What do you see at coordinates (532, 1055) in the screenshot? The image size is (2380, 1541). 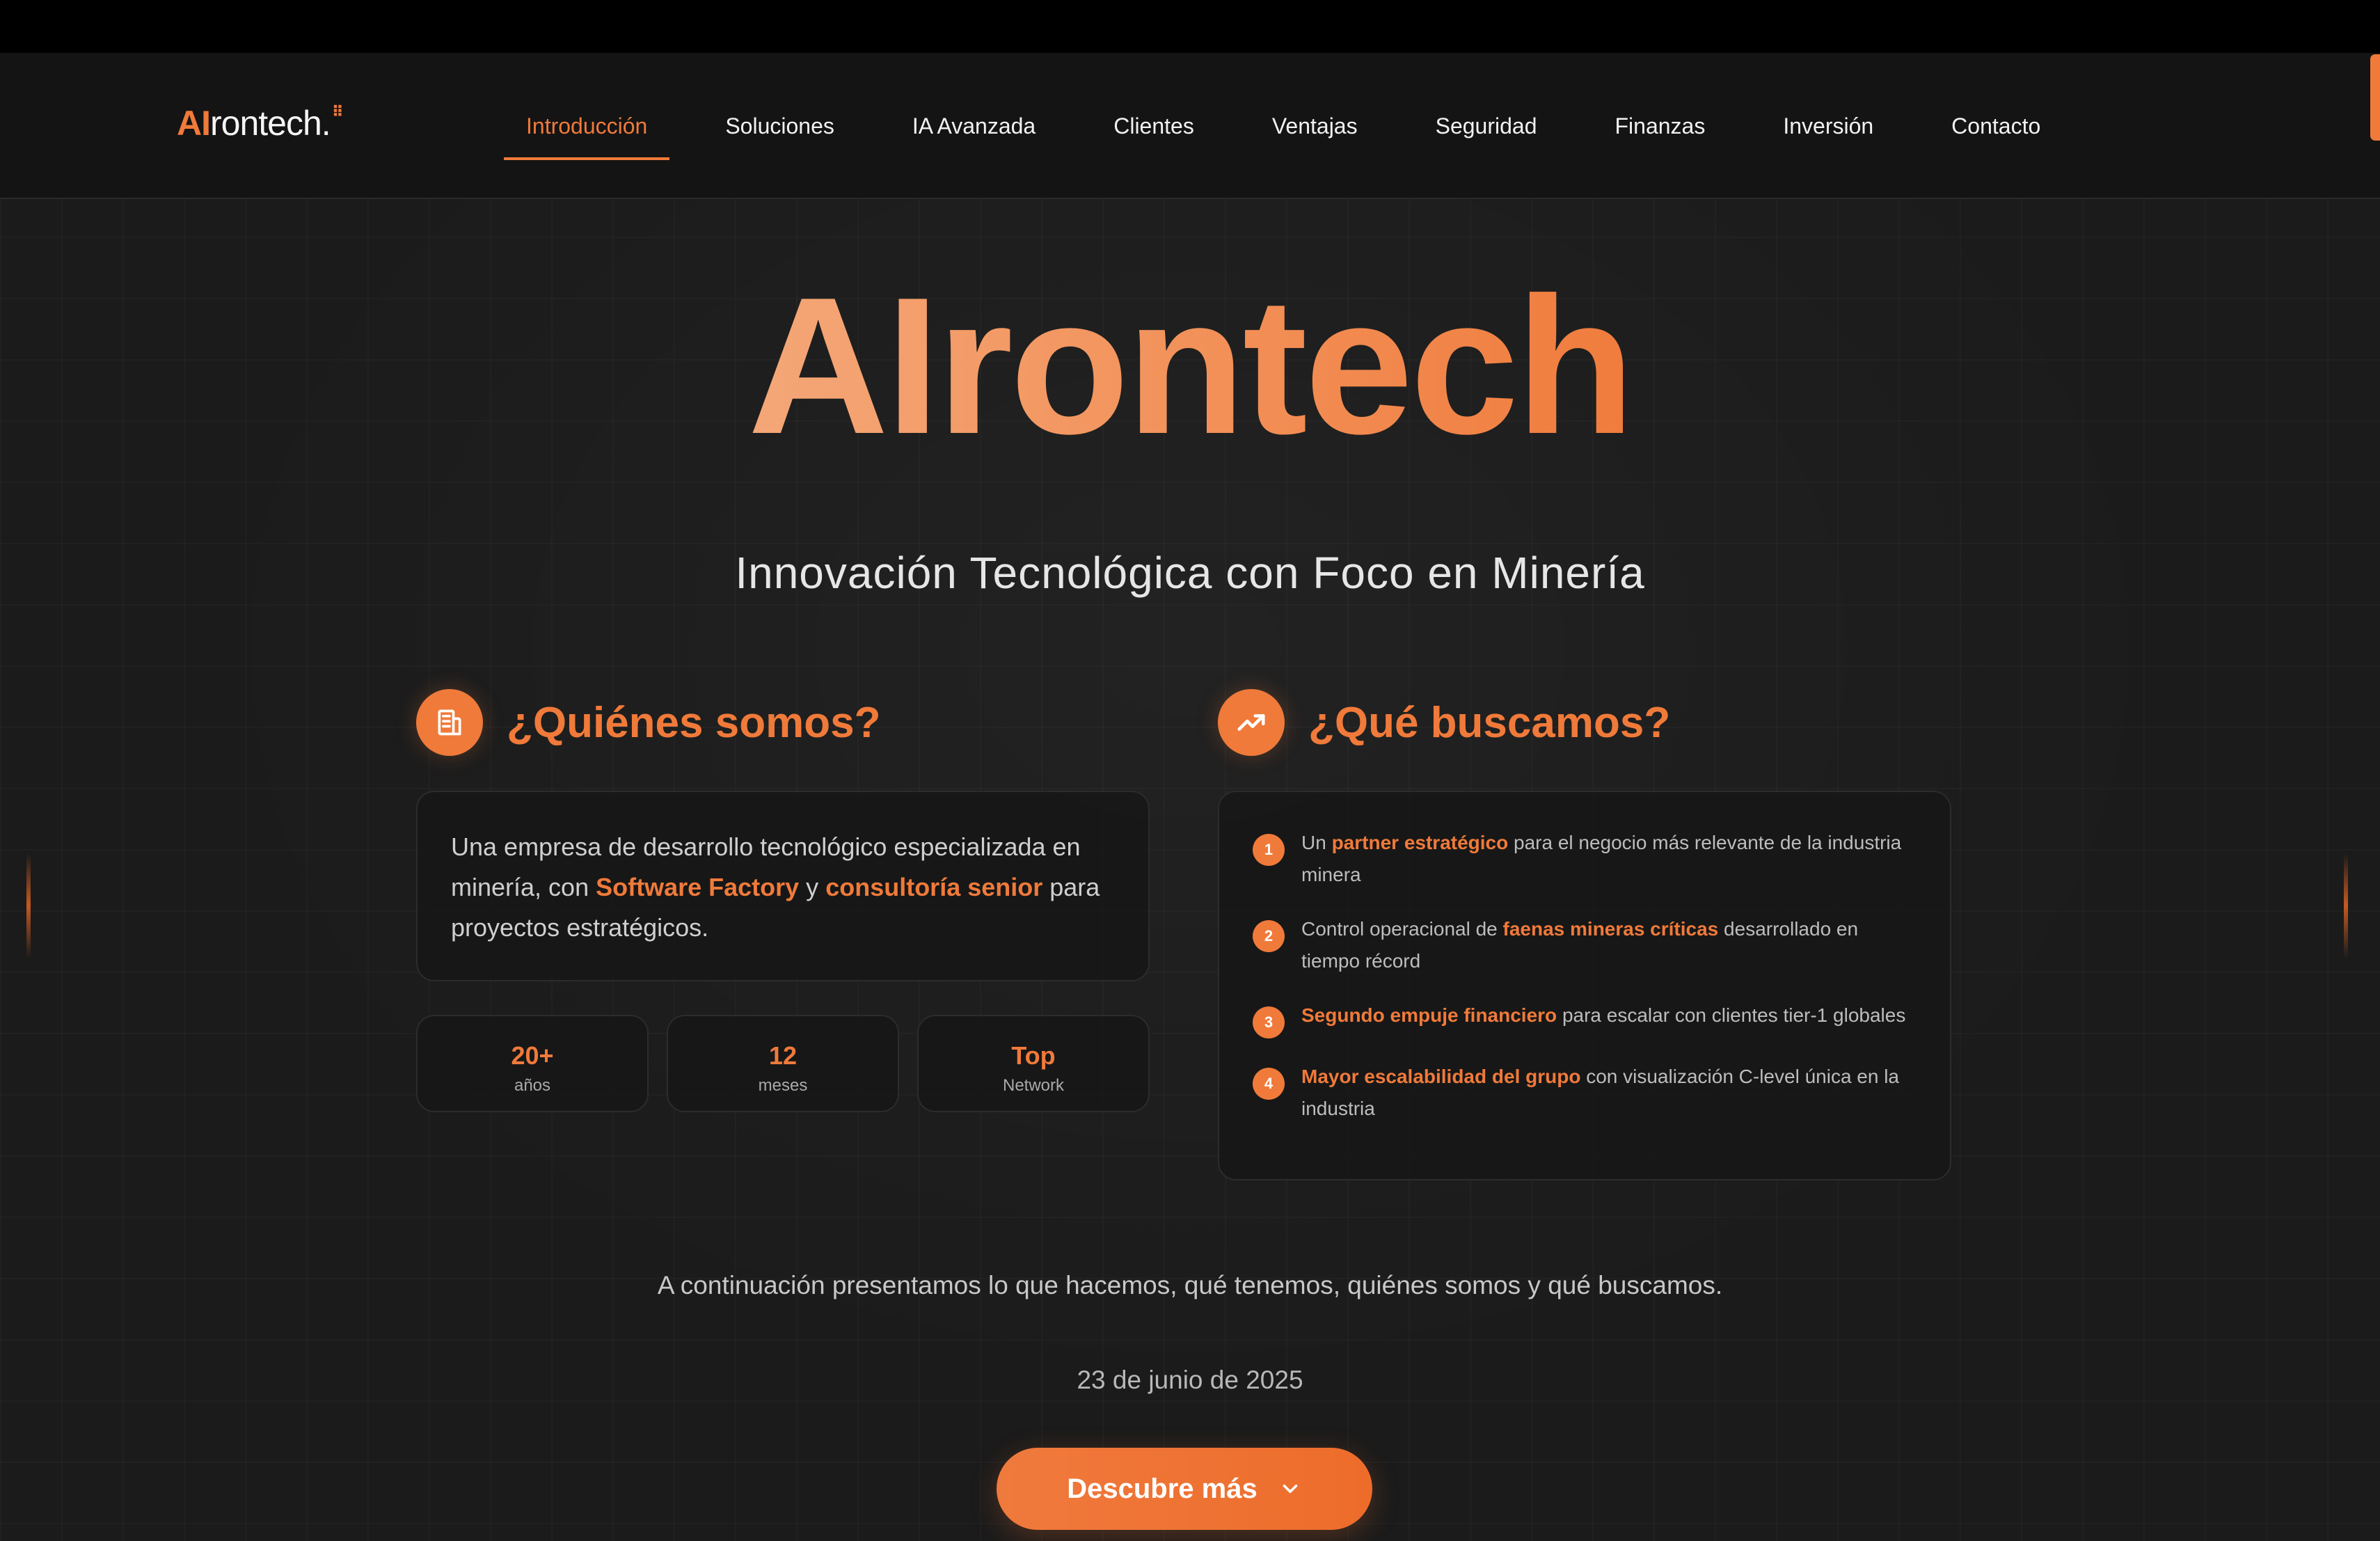 I see `stat-value: 20+` at bounding box center [532, 1055].